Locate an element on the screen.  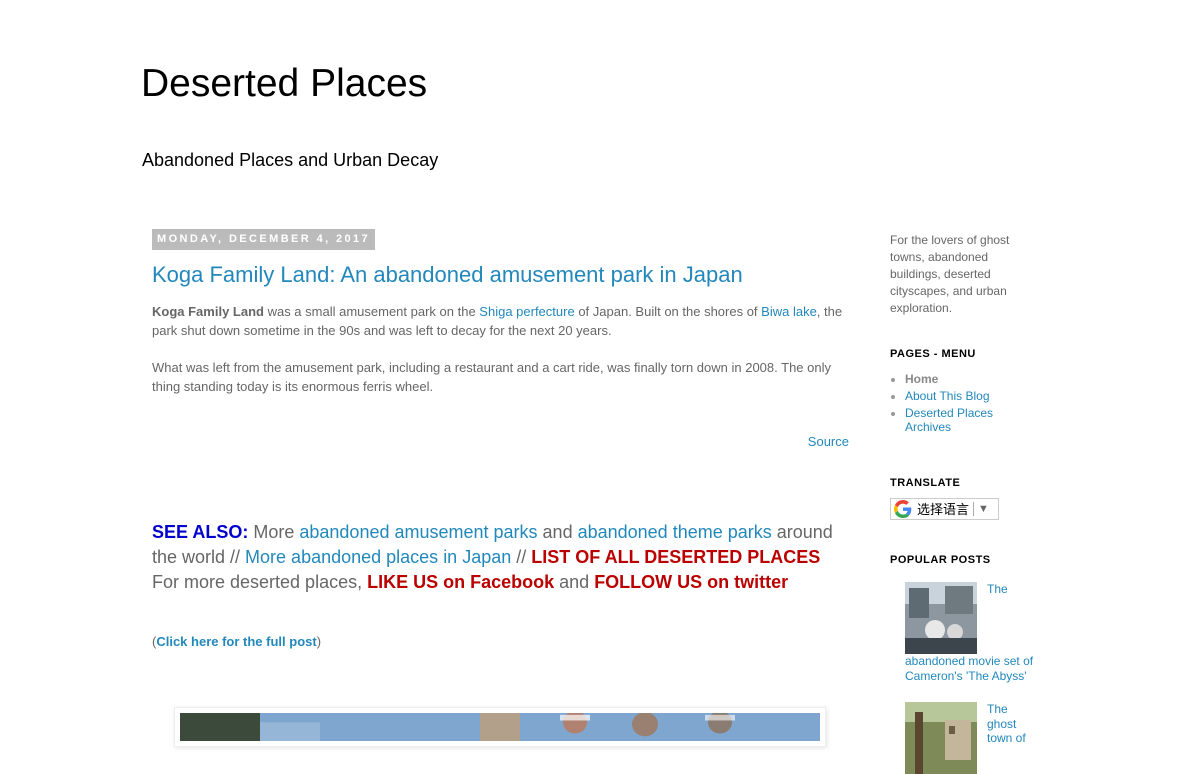
pages-item-about: About This Blog is located at coordinates (970, 396).